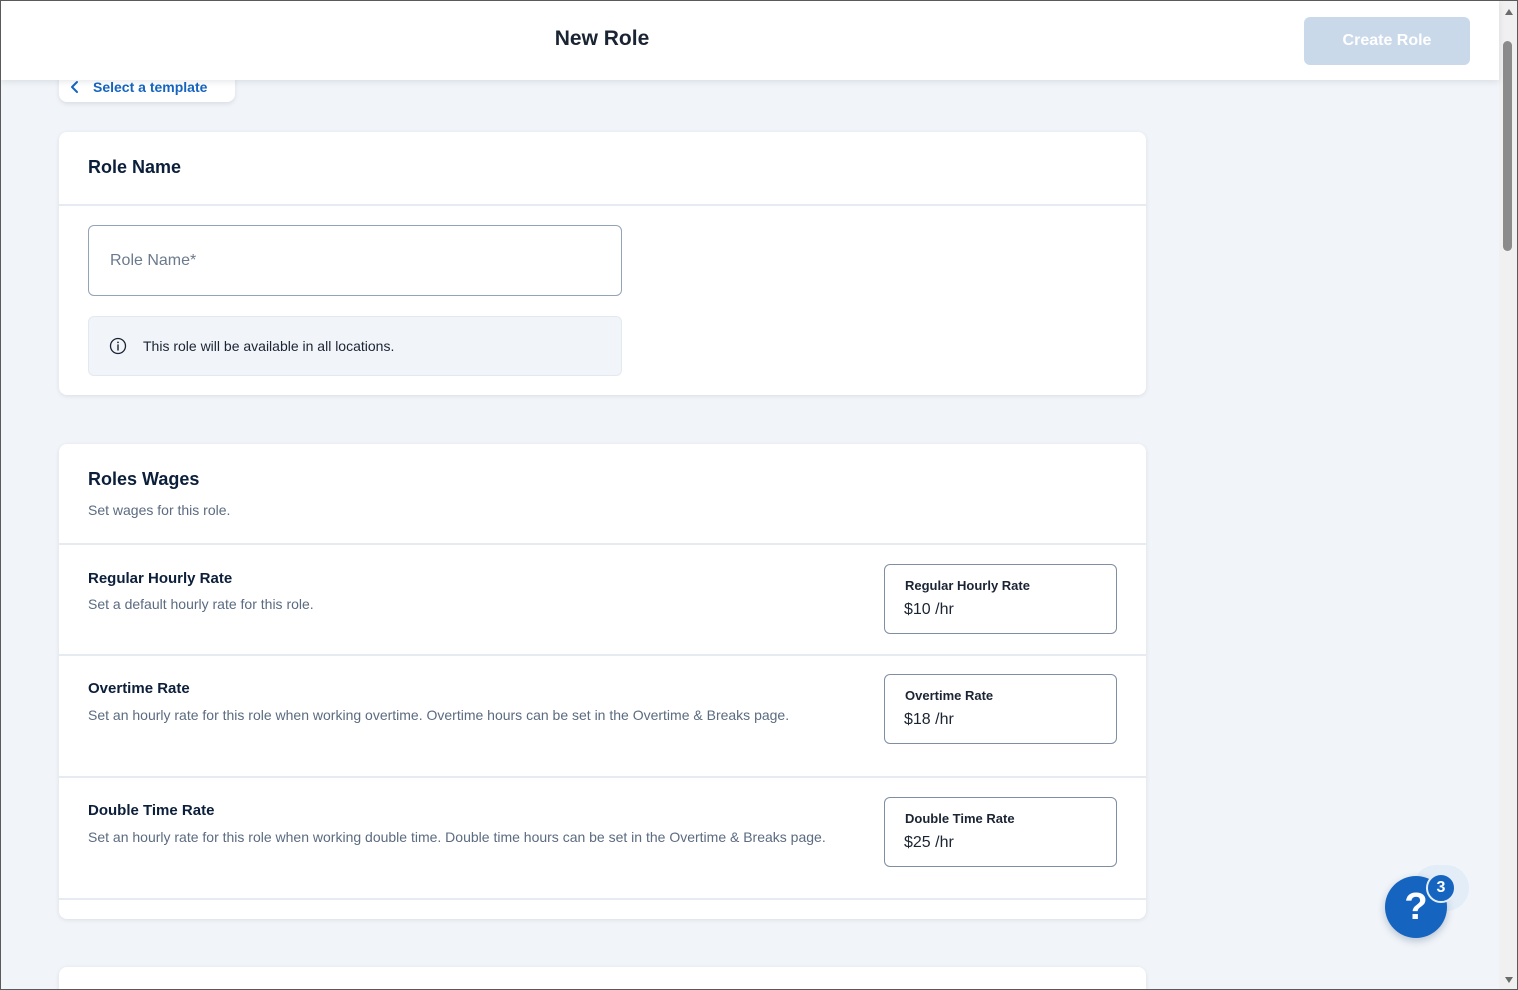 This screenshot has height=990, width=1518. Describe the element at coordinates (1508, 980) in the screenshot. I see `scroll-down-arrow-icon` at that location.